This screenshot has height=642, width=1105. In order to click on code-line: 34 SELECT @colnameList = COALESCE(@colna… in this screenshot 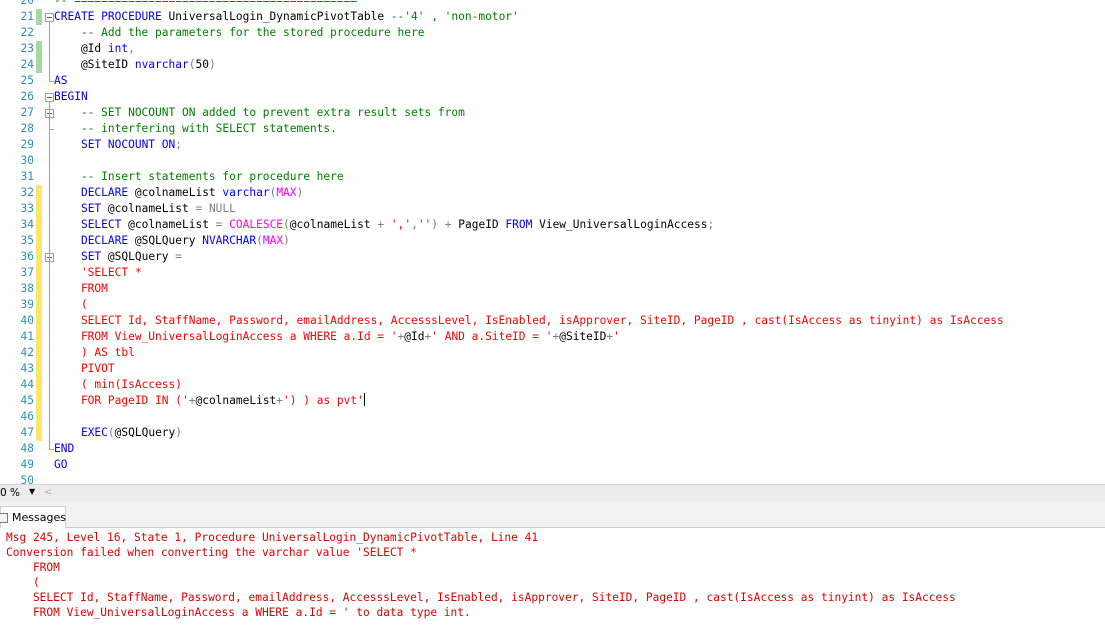, I will do `click(552, 225)`.